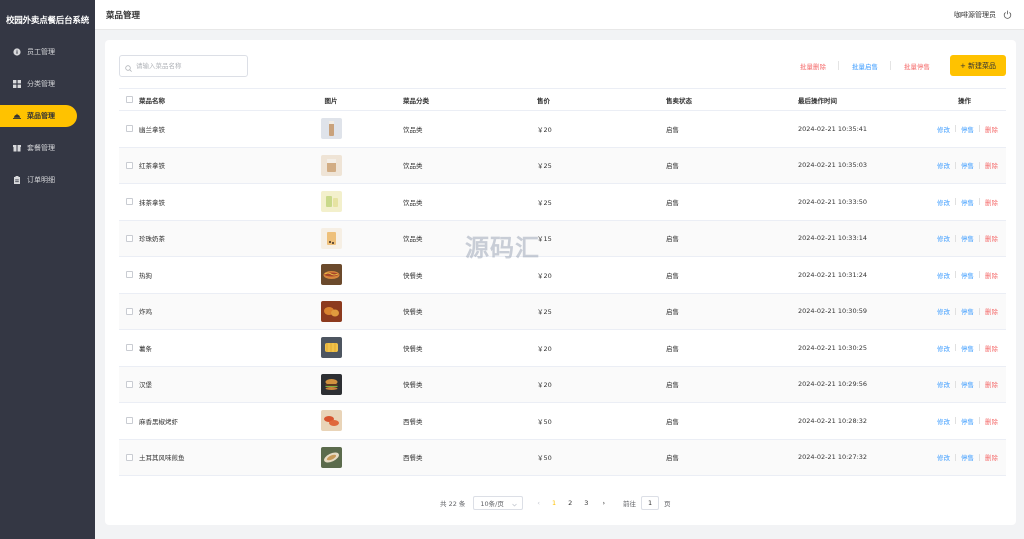 Image resolution: width=1024 pixels, height=539 pixels. I want to click on dish-price: ￥20, so click(544, 348).